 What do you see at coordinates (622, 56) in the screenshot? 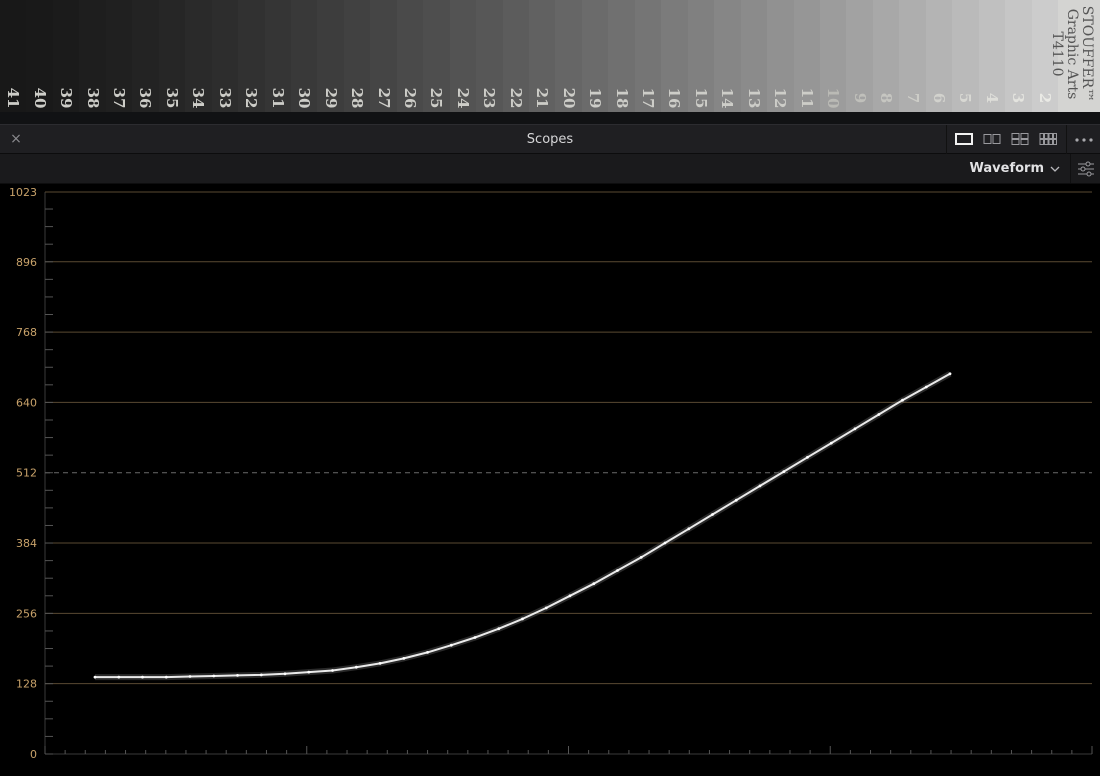
I see `wedge-step: 18` at bounding box center [622, 56].